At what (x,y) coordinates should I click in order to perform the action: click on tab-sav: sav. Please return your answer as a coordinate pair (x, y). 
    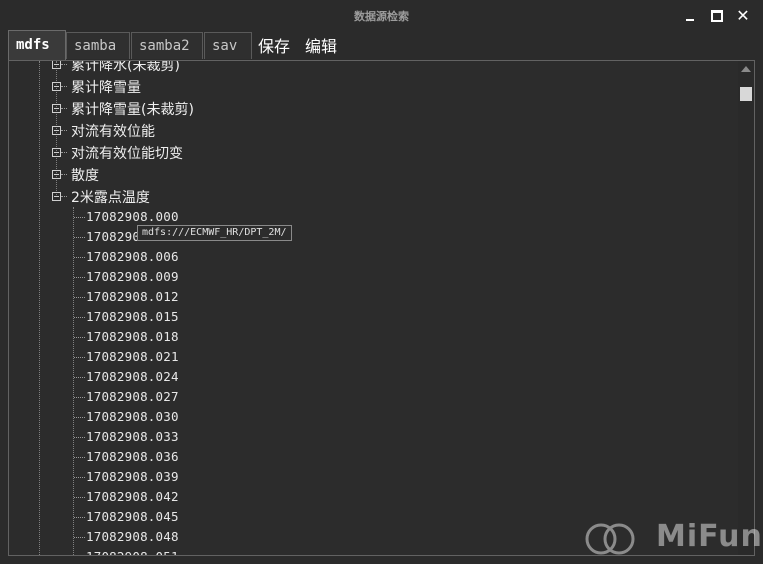
    Looking at the image, I should click on (228, 45).